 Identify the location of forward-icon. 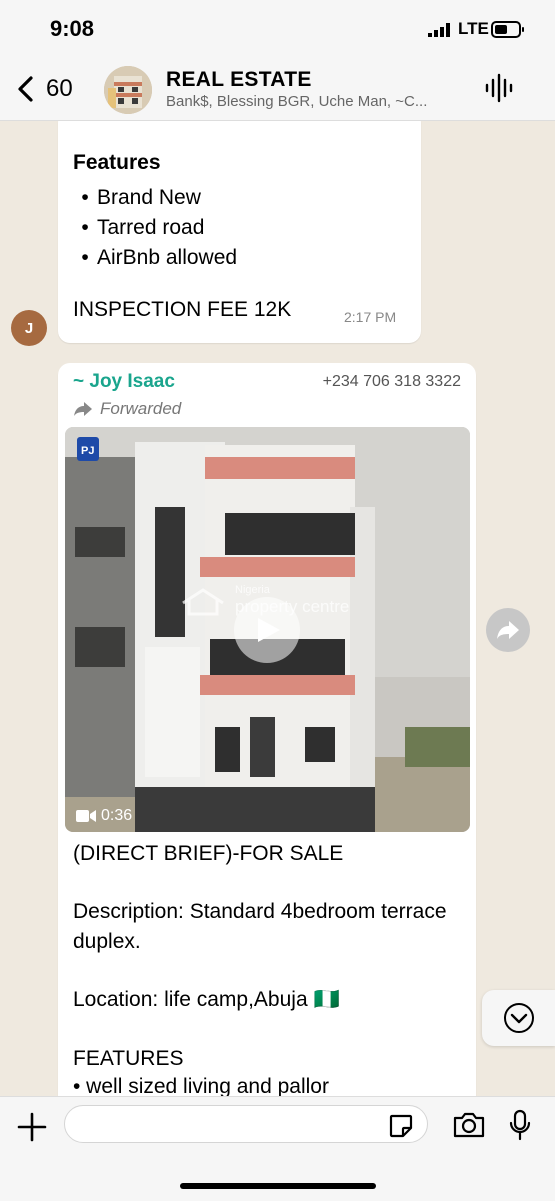
(508, 630).